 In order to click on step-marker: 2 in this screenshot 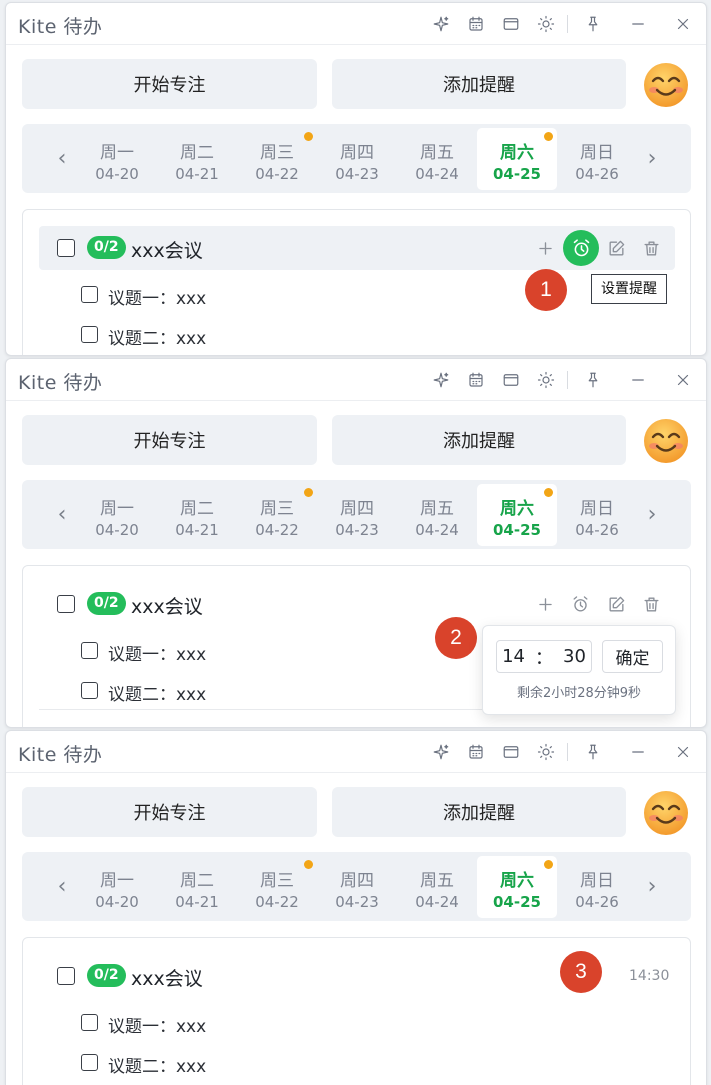, I will do `click(456, 638)`.